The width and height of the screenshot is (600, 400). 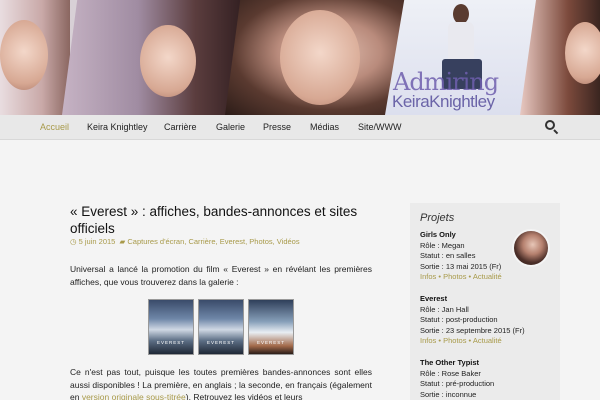 I want to click on nav-item-accueil: Accueil, so click(x=54, y=127).